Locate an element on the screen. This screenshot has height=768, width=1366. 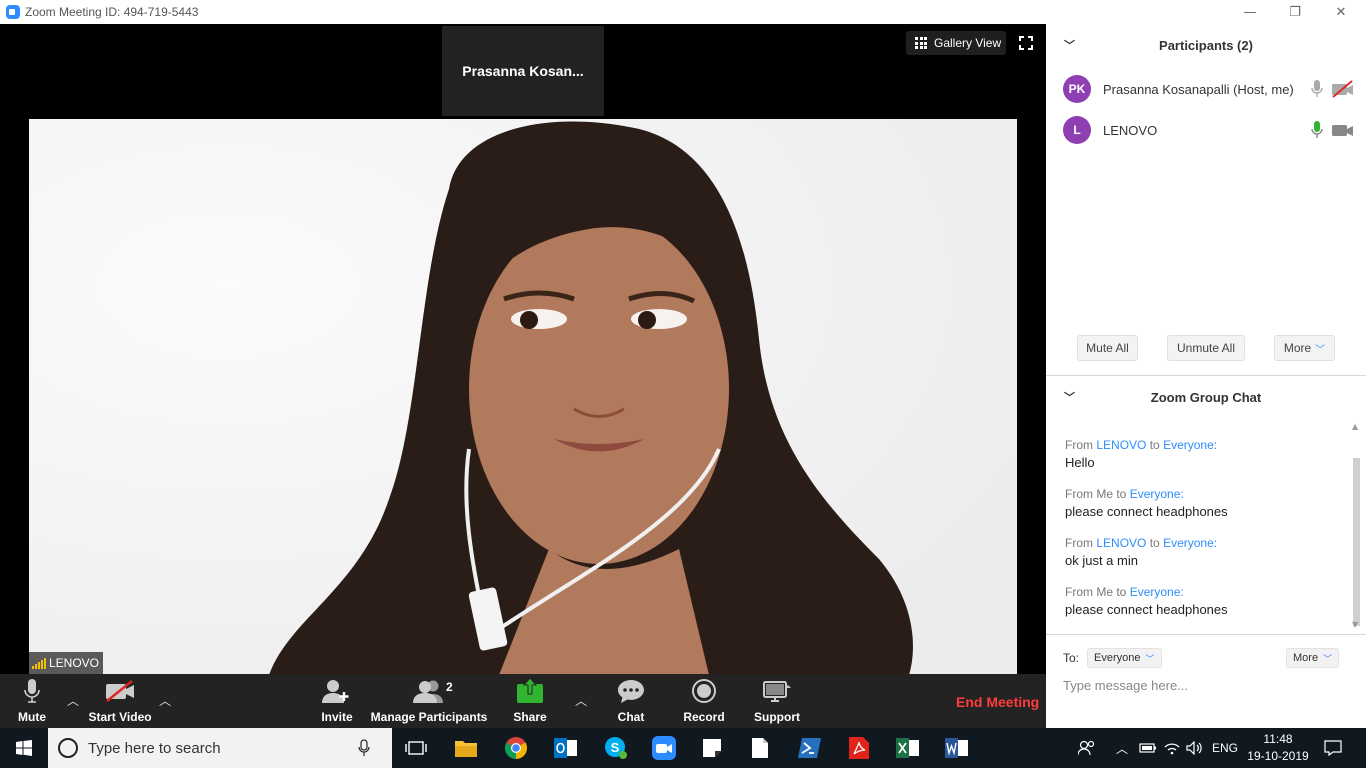
video-on-icon is located at coordinates (1343, 130).